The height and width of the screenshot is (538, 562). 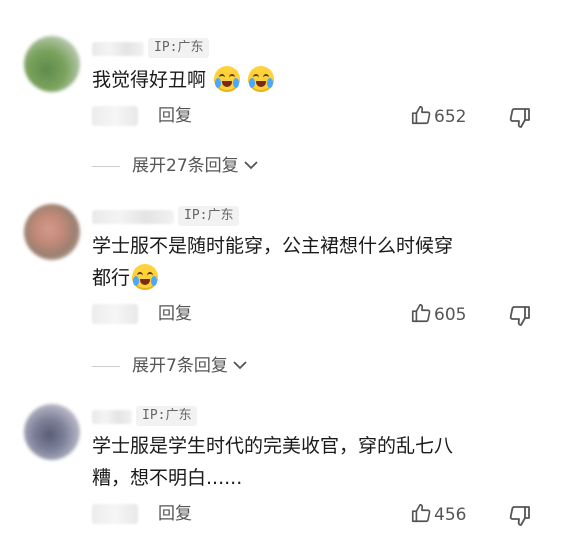 What do you see at coordinates (450, 515) in the screenshot?
I see `like-count: 456` at bounding box center [450, 515].